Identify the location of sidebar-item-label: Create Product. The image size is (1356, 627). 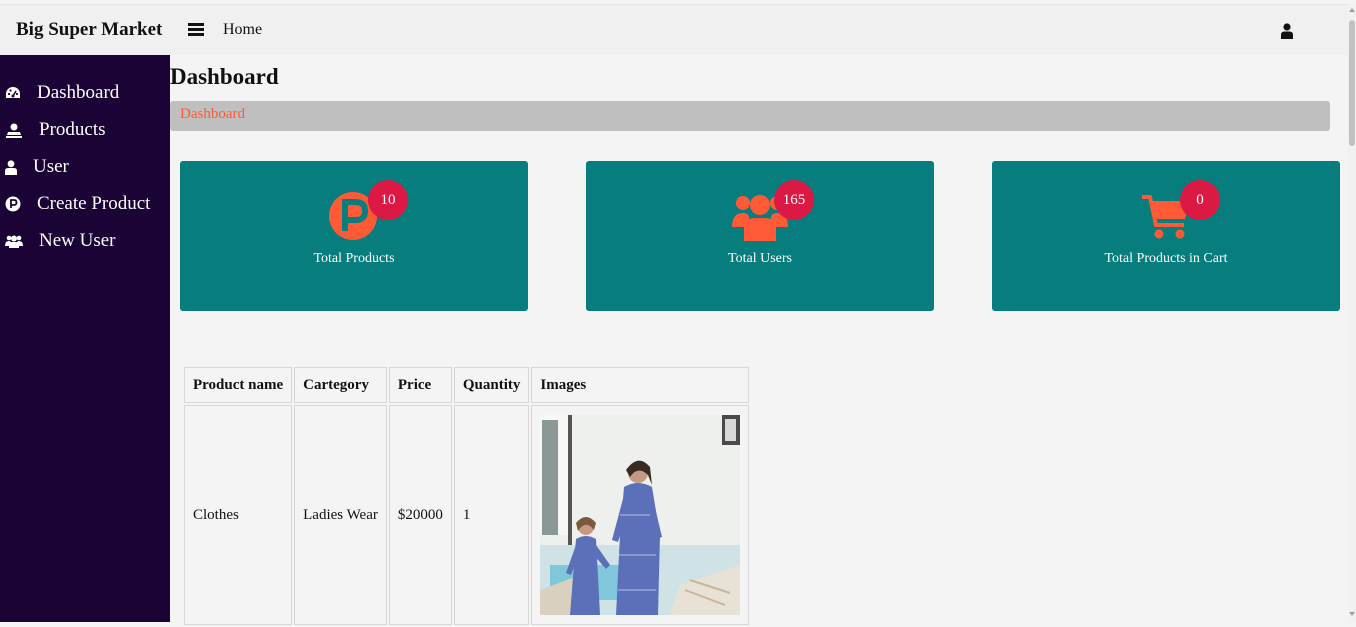
(94, 203).